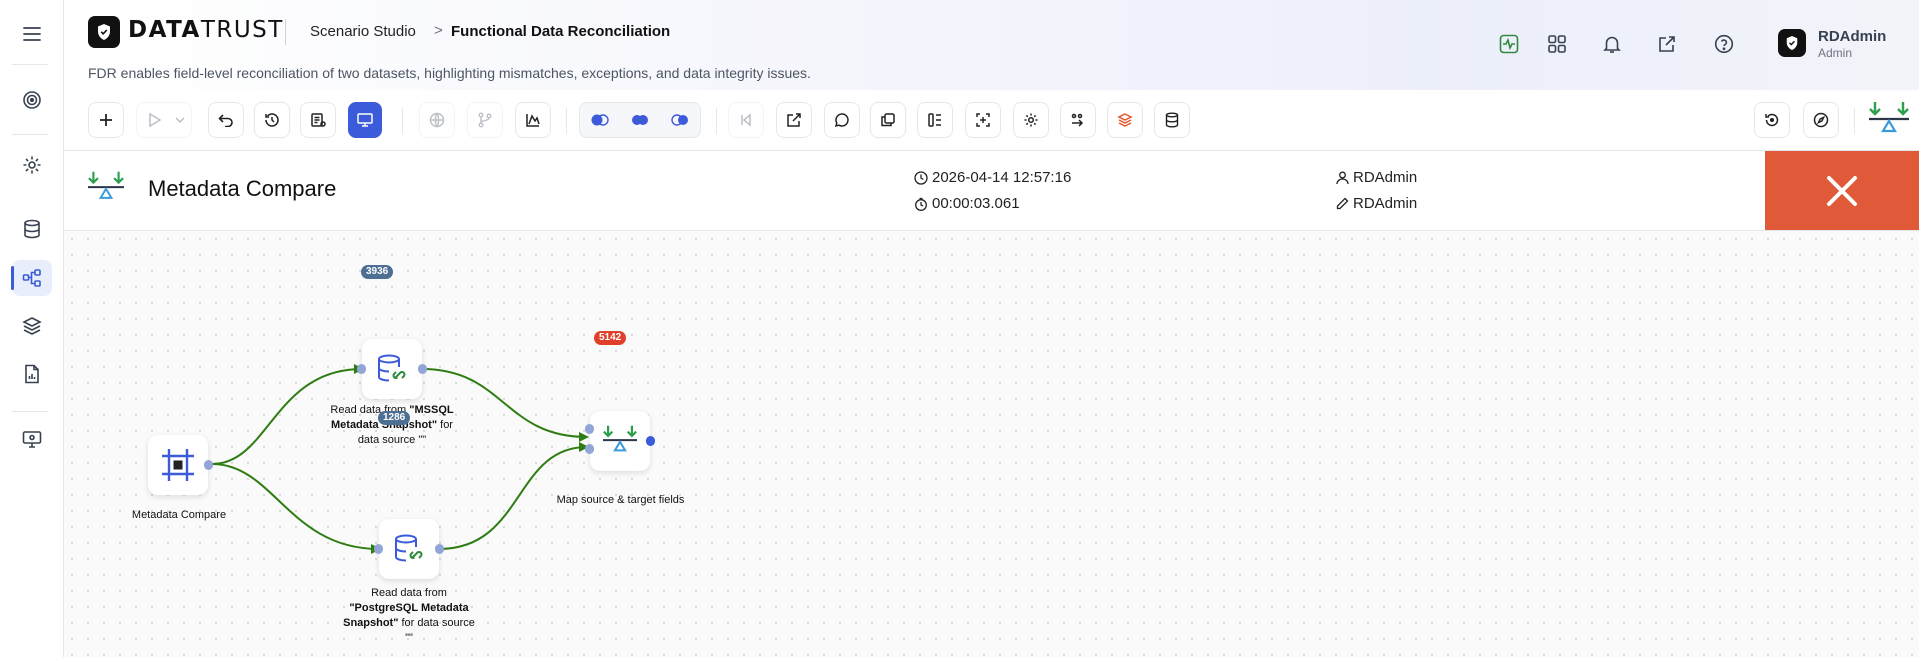 The height and width of the screenshot is (657, 1919). What do you see at coordinates (436, 630) in the screenshot?
I see `label-text: for data source ""` at bounding box center [436, 630].